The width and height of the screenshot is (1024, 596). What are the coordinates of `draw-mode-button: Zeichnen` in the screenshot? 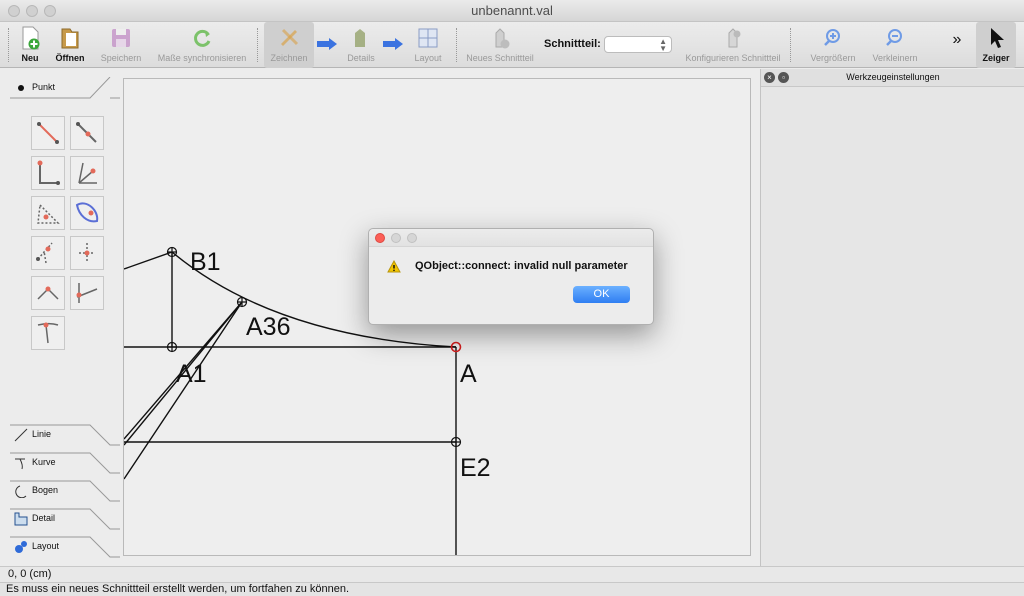 It's located at (289, 45).